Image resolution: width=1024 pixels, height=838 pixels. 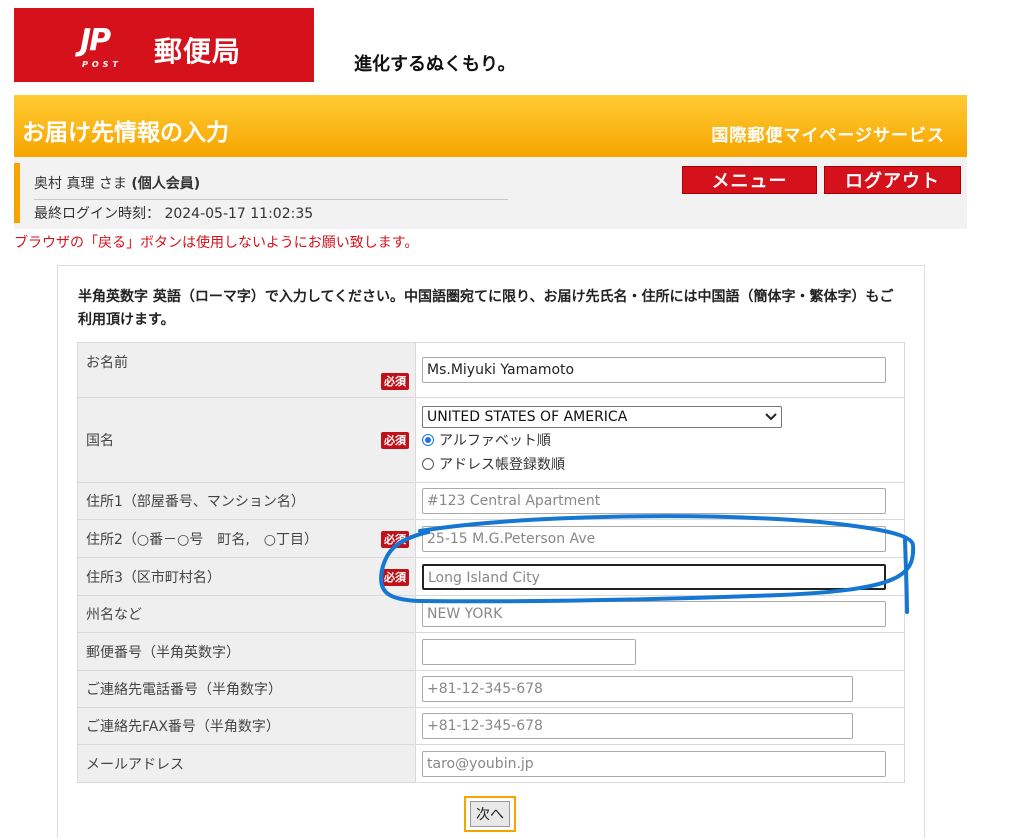 What do you see at coordinates (107, 363) in the screenshot?
I see `name-label: お名前` at bounding box center [107, 363].